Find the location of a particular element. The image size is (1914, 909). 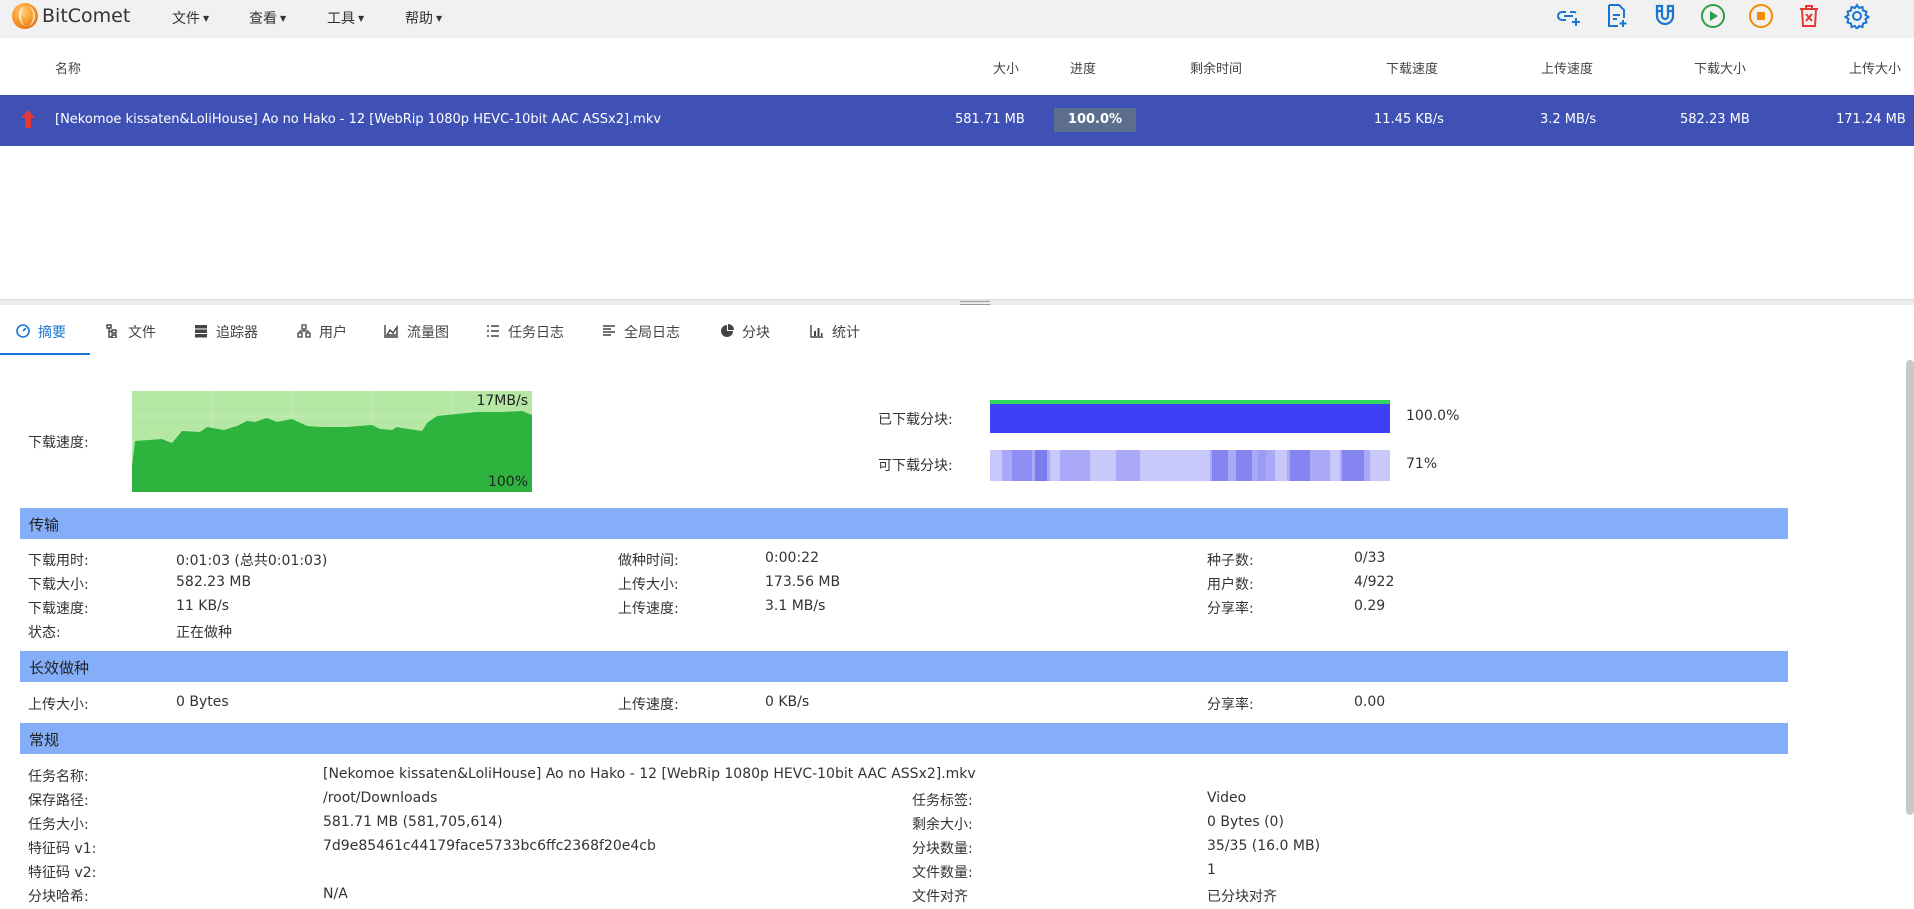

area-chart-icon is located at coordinates (391, 331).